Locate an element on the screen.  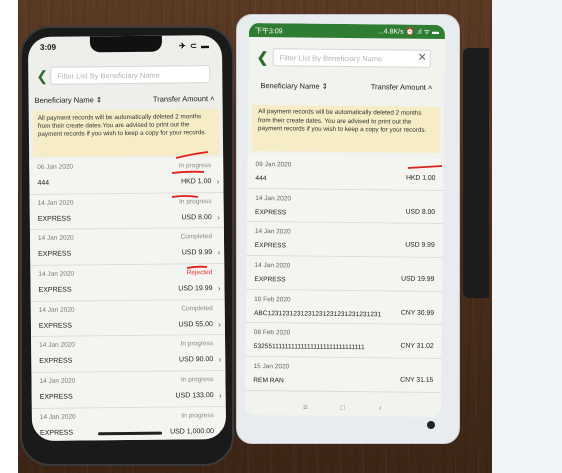
pen-mark-hkd is located at coordinates (188, 172).